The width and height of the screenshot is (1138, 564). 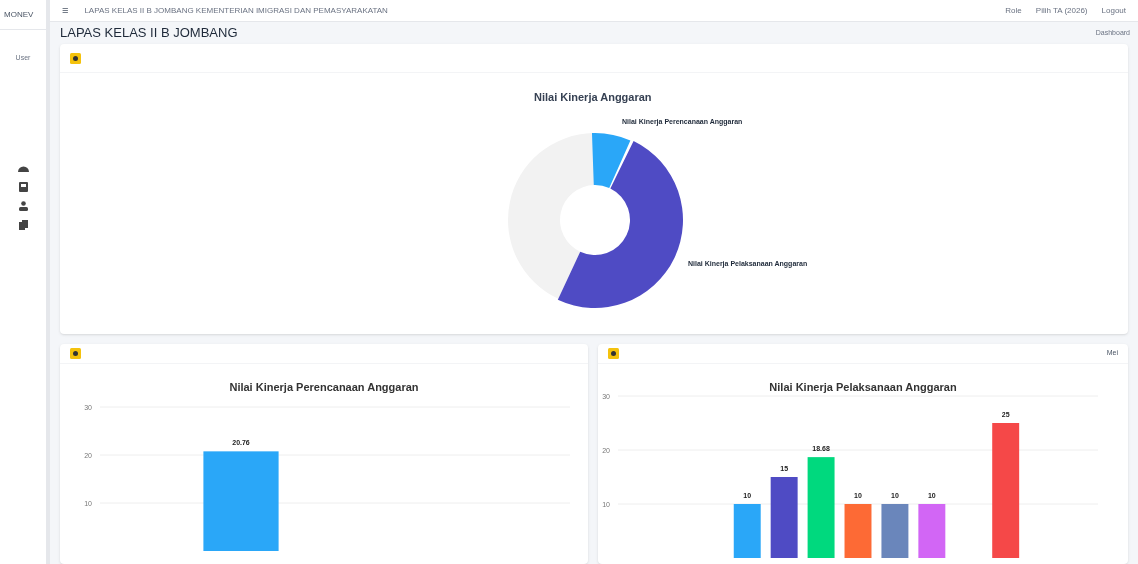 I want to click on chart-title: Nilai Kinerja Pelaksanaan Anggaran, so click(x=863, y=387).